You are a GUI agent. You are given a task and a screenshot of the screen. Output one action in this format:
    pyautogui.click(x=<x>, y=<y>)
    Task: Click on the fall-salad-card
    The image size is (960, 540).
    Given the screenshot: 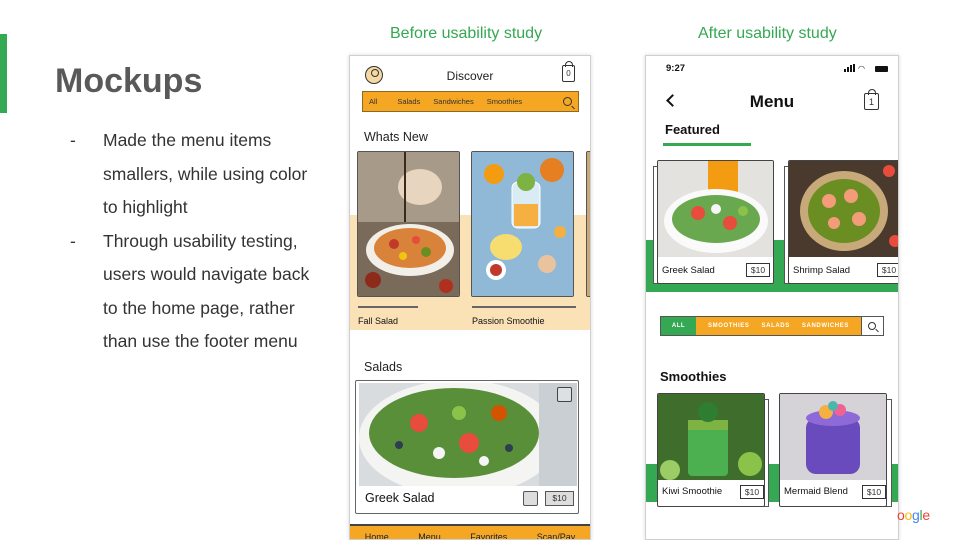 What is the action you would take?
    pyautogui.click(x=408, y=224)
    